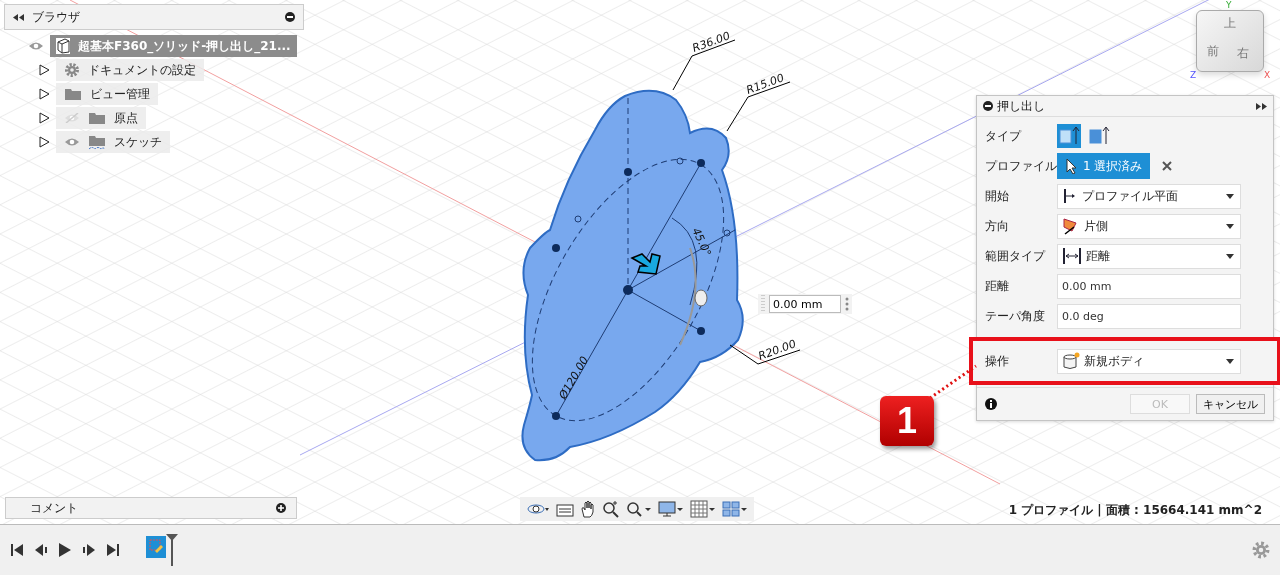  What do you see at coordinates (72, 70) in the screenshot?
I see `gear-icon` at bounding box center [72, 70].